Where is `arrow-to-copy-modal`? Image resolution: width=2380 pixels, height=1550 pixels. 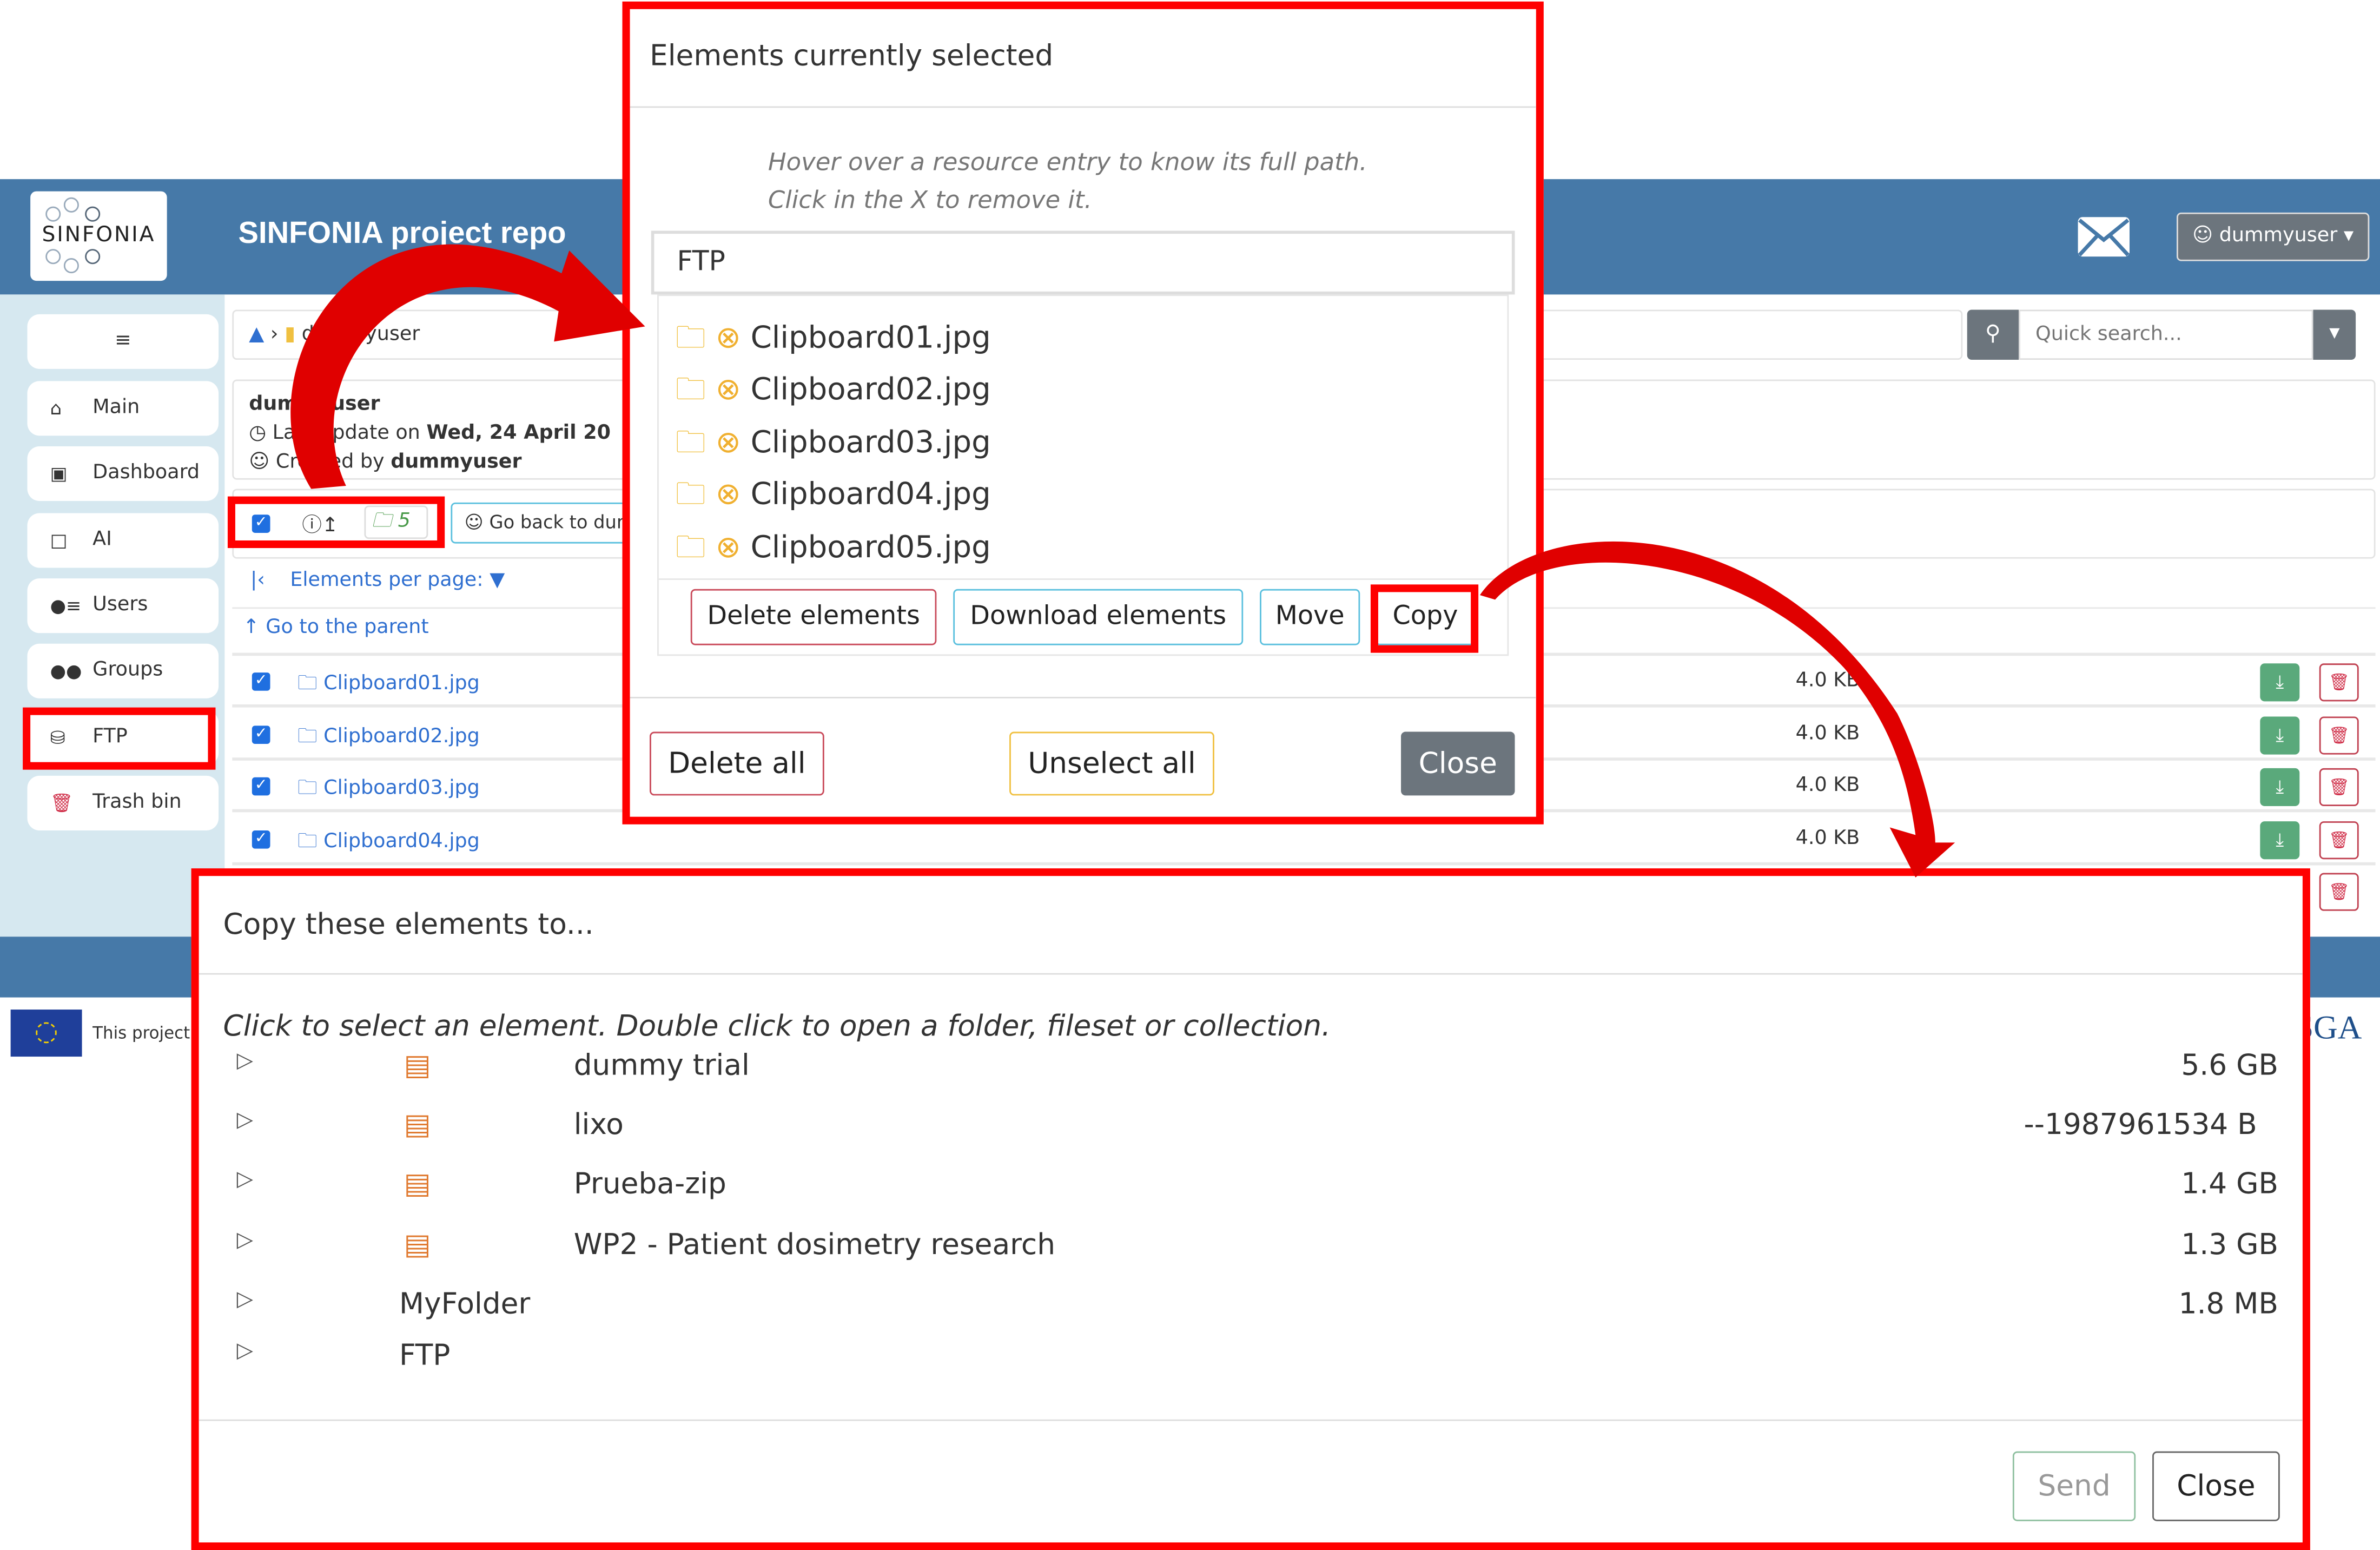
arrow-to-copy-modal is located at coordinates (1717, 710).